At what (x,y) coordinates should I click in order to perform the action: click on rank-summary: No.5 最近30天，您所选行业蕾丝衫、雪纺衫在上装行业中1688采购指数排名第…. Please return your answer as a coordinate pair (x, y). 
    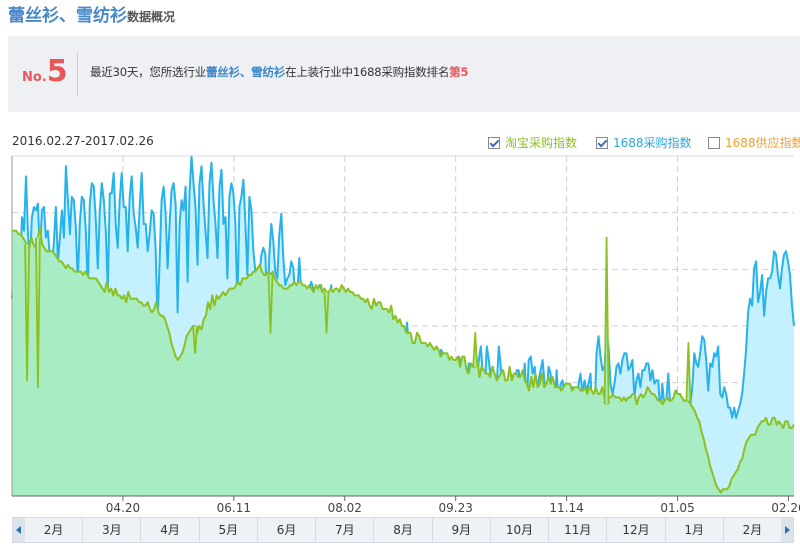
    Looking at the image, I should click on (404, 74).